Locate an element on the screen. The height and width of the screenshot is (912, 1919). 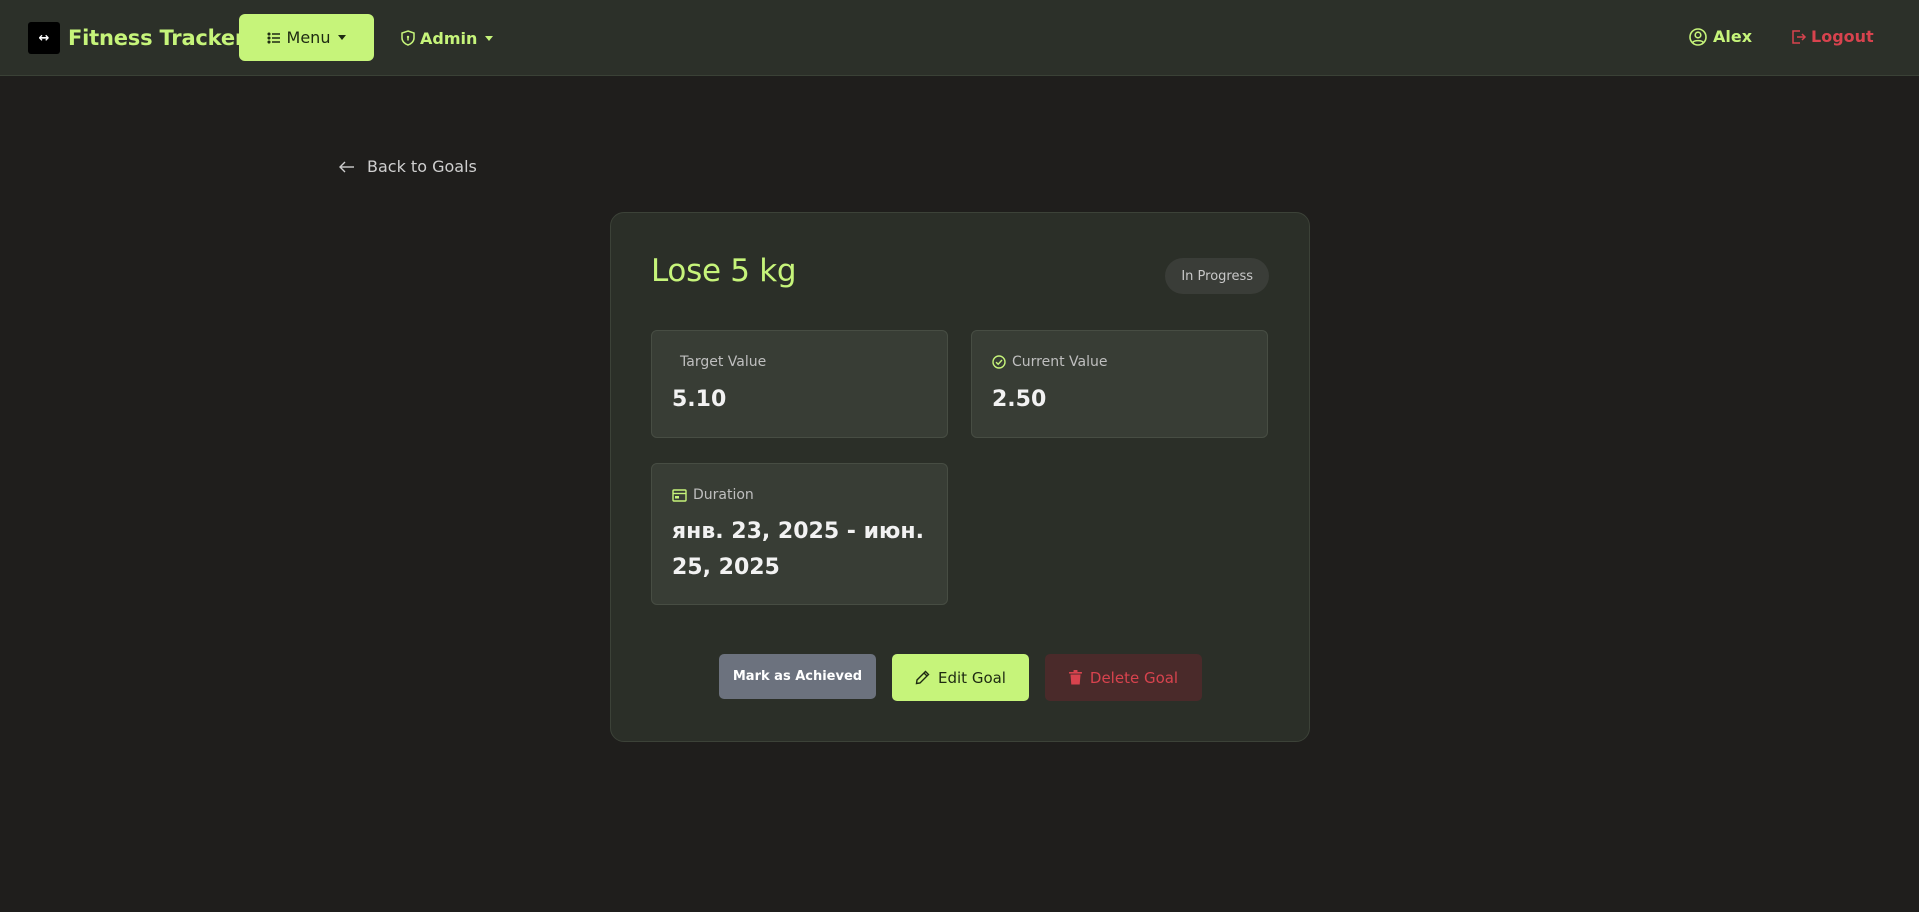
edit-goal-button: Edit Goal is located at coordinates (960, 677).